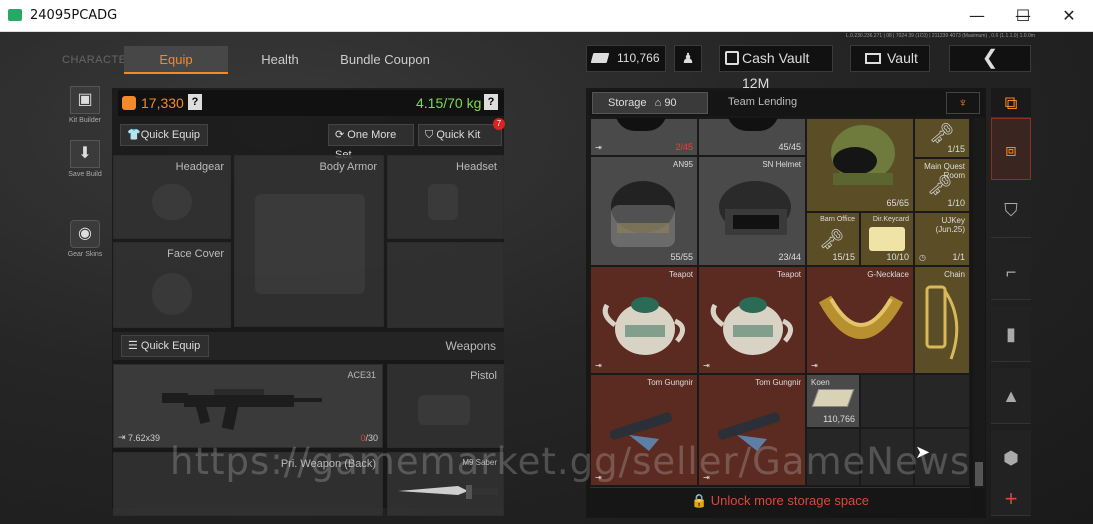 This screenshot has width=1093, height=524. I want to click on save-build-button: ⬇ Save Build, so click(85, 159).